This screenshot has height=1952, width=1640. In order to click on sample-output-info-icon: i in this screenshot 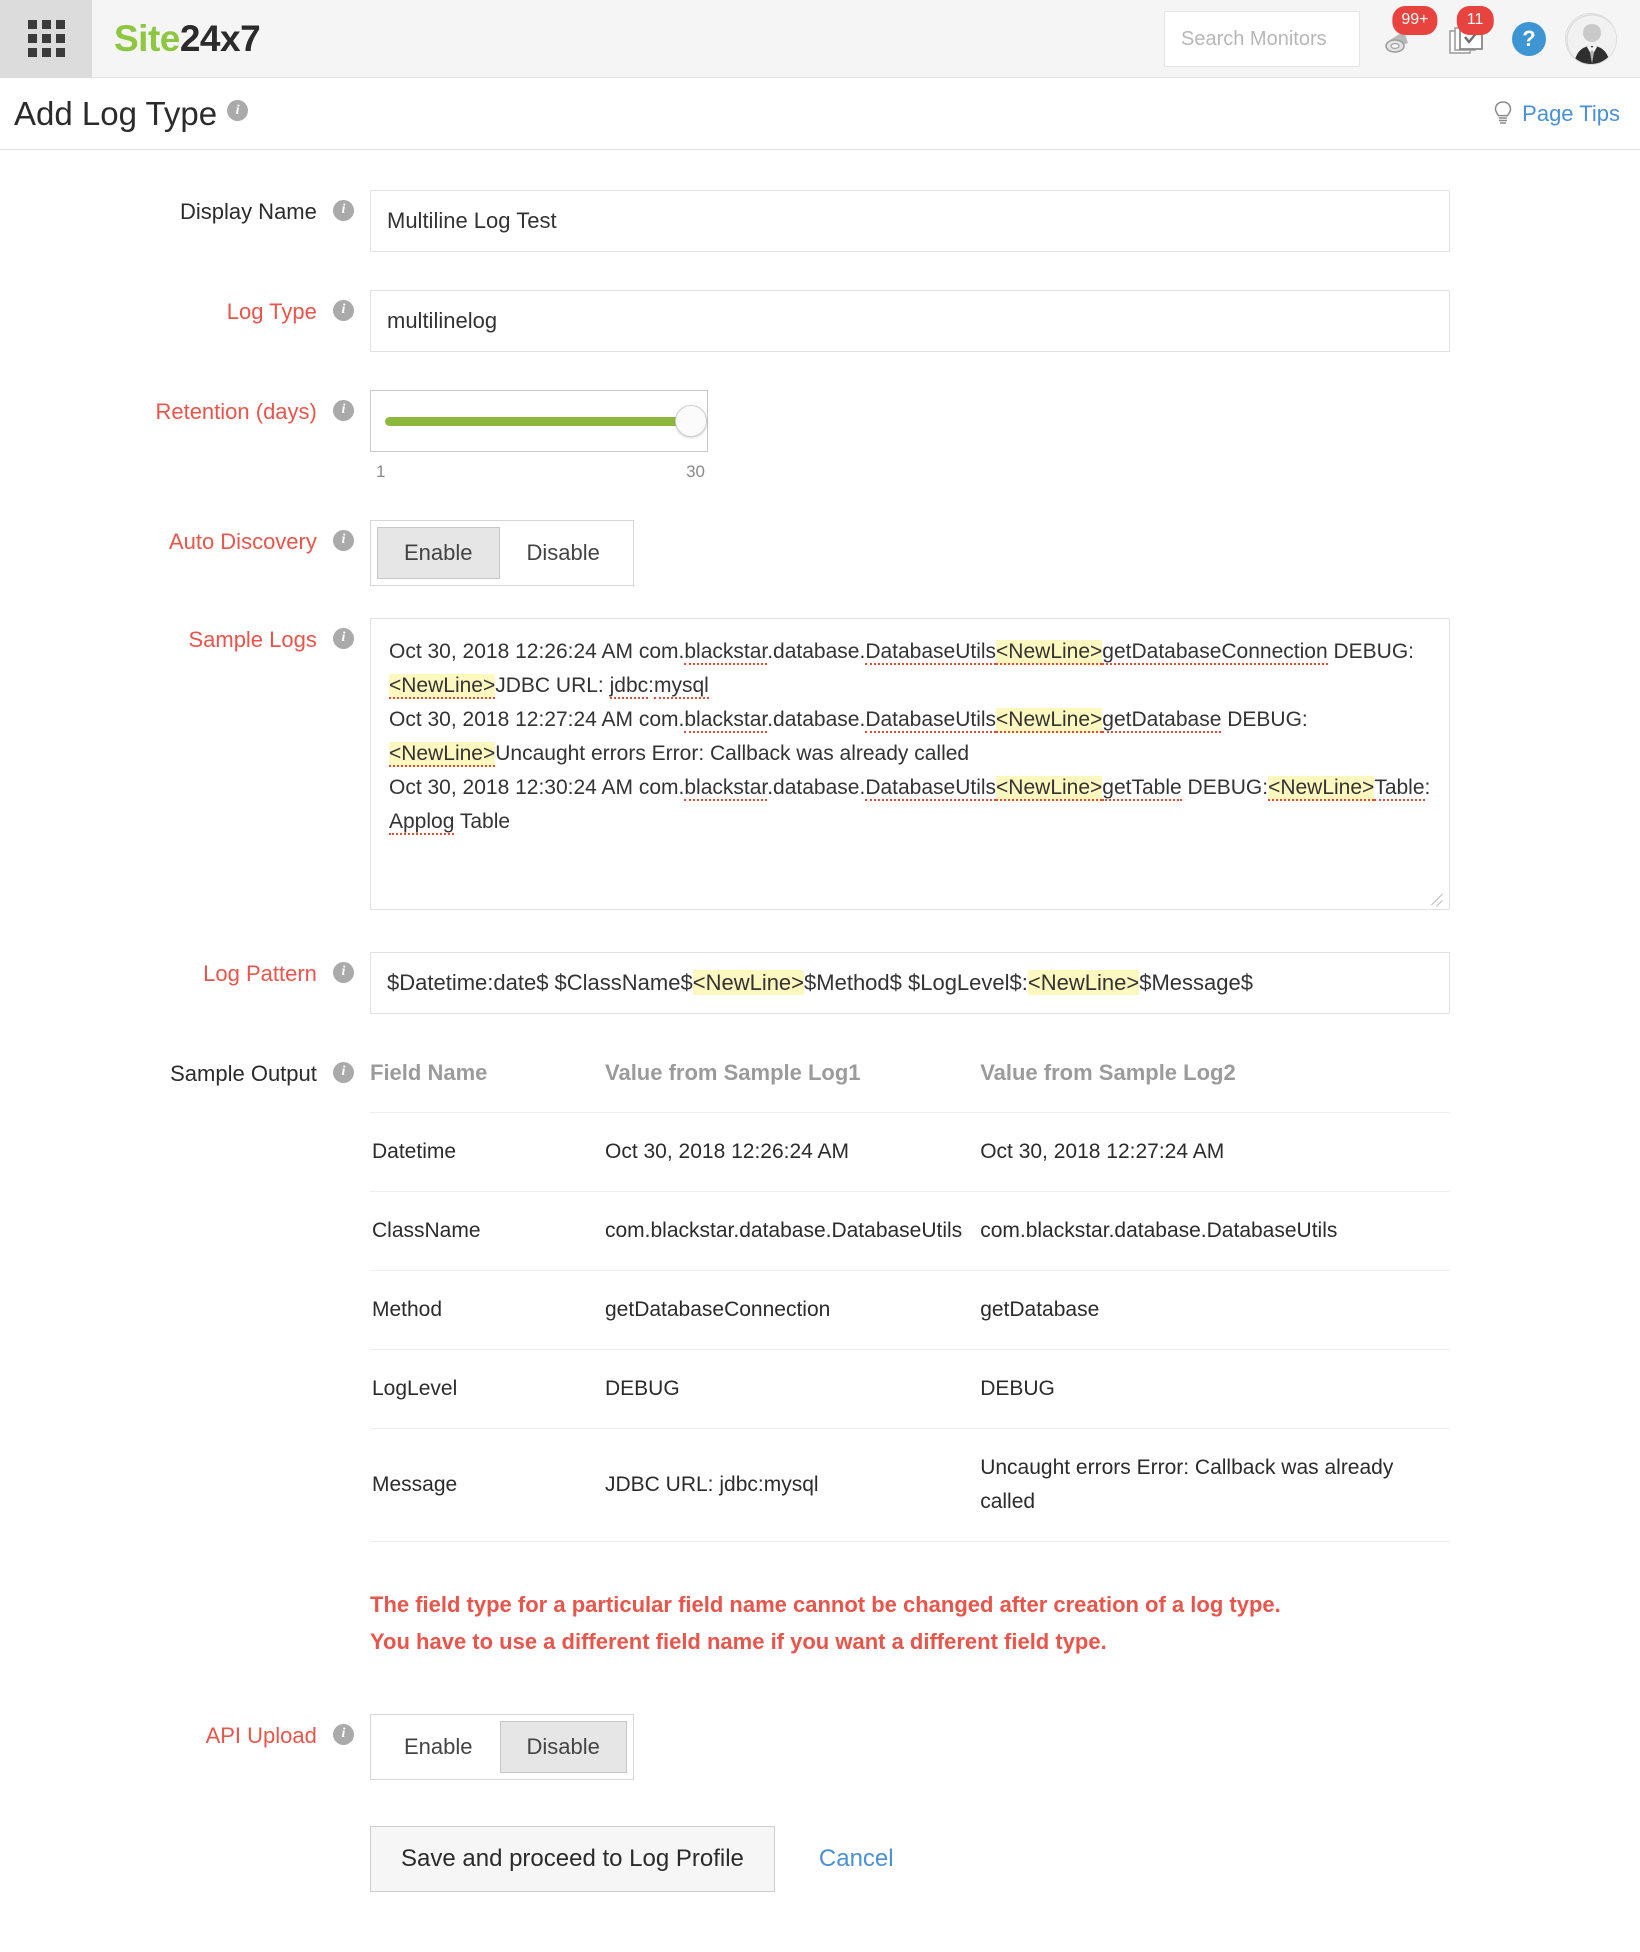, I will do `click(343, 1072)`.